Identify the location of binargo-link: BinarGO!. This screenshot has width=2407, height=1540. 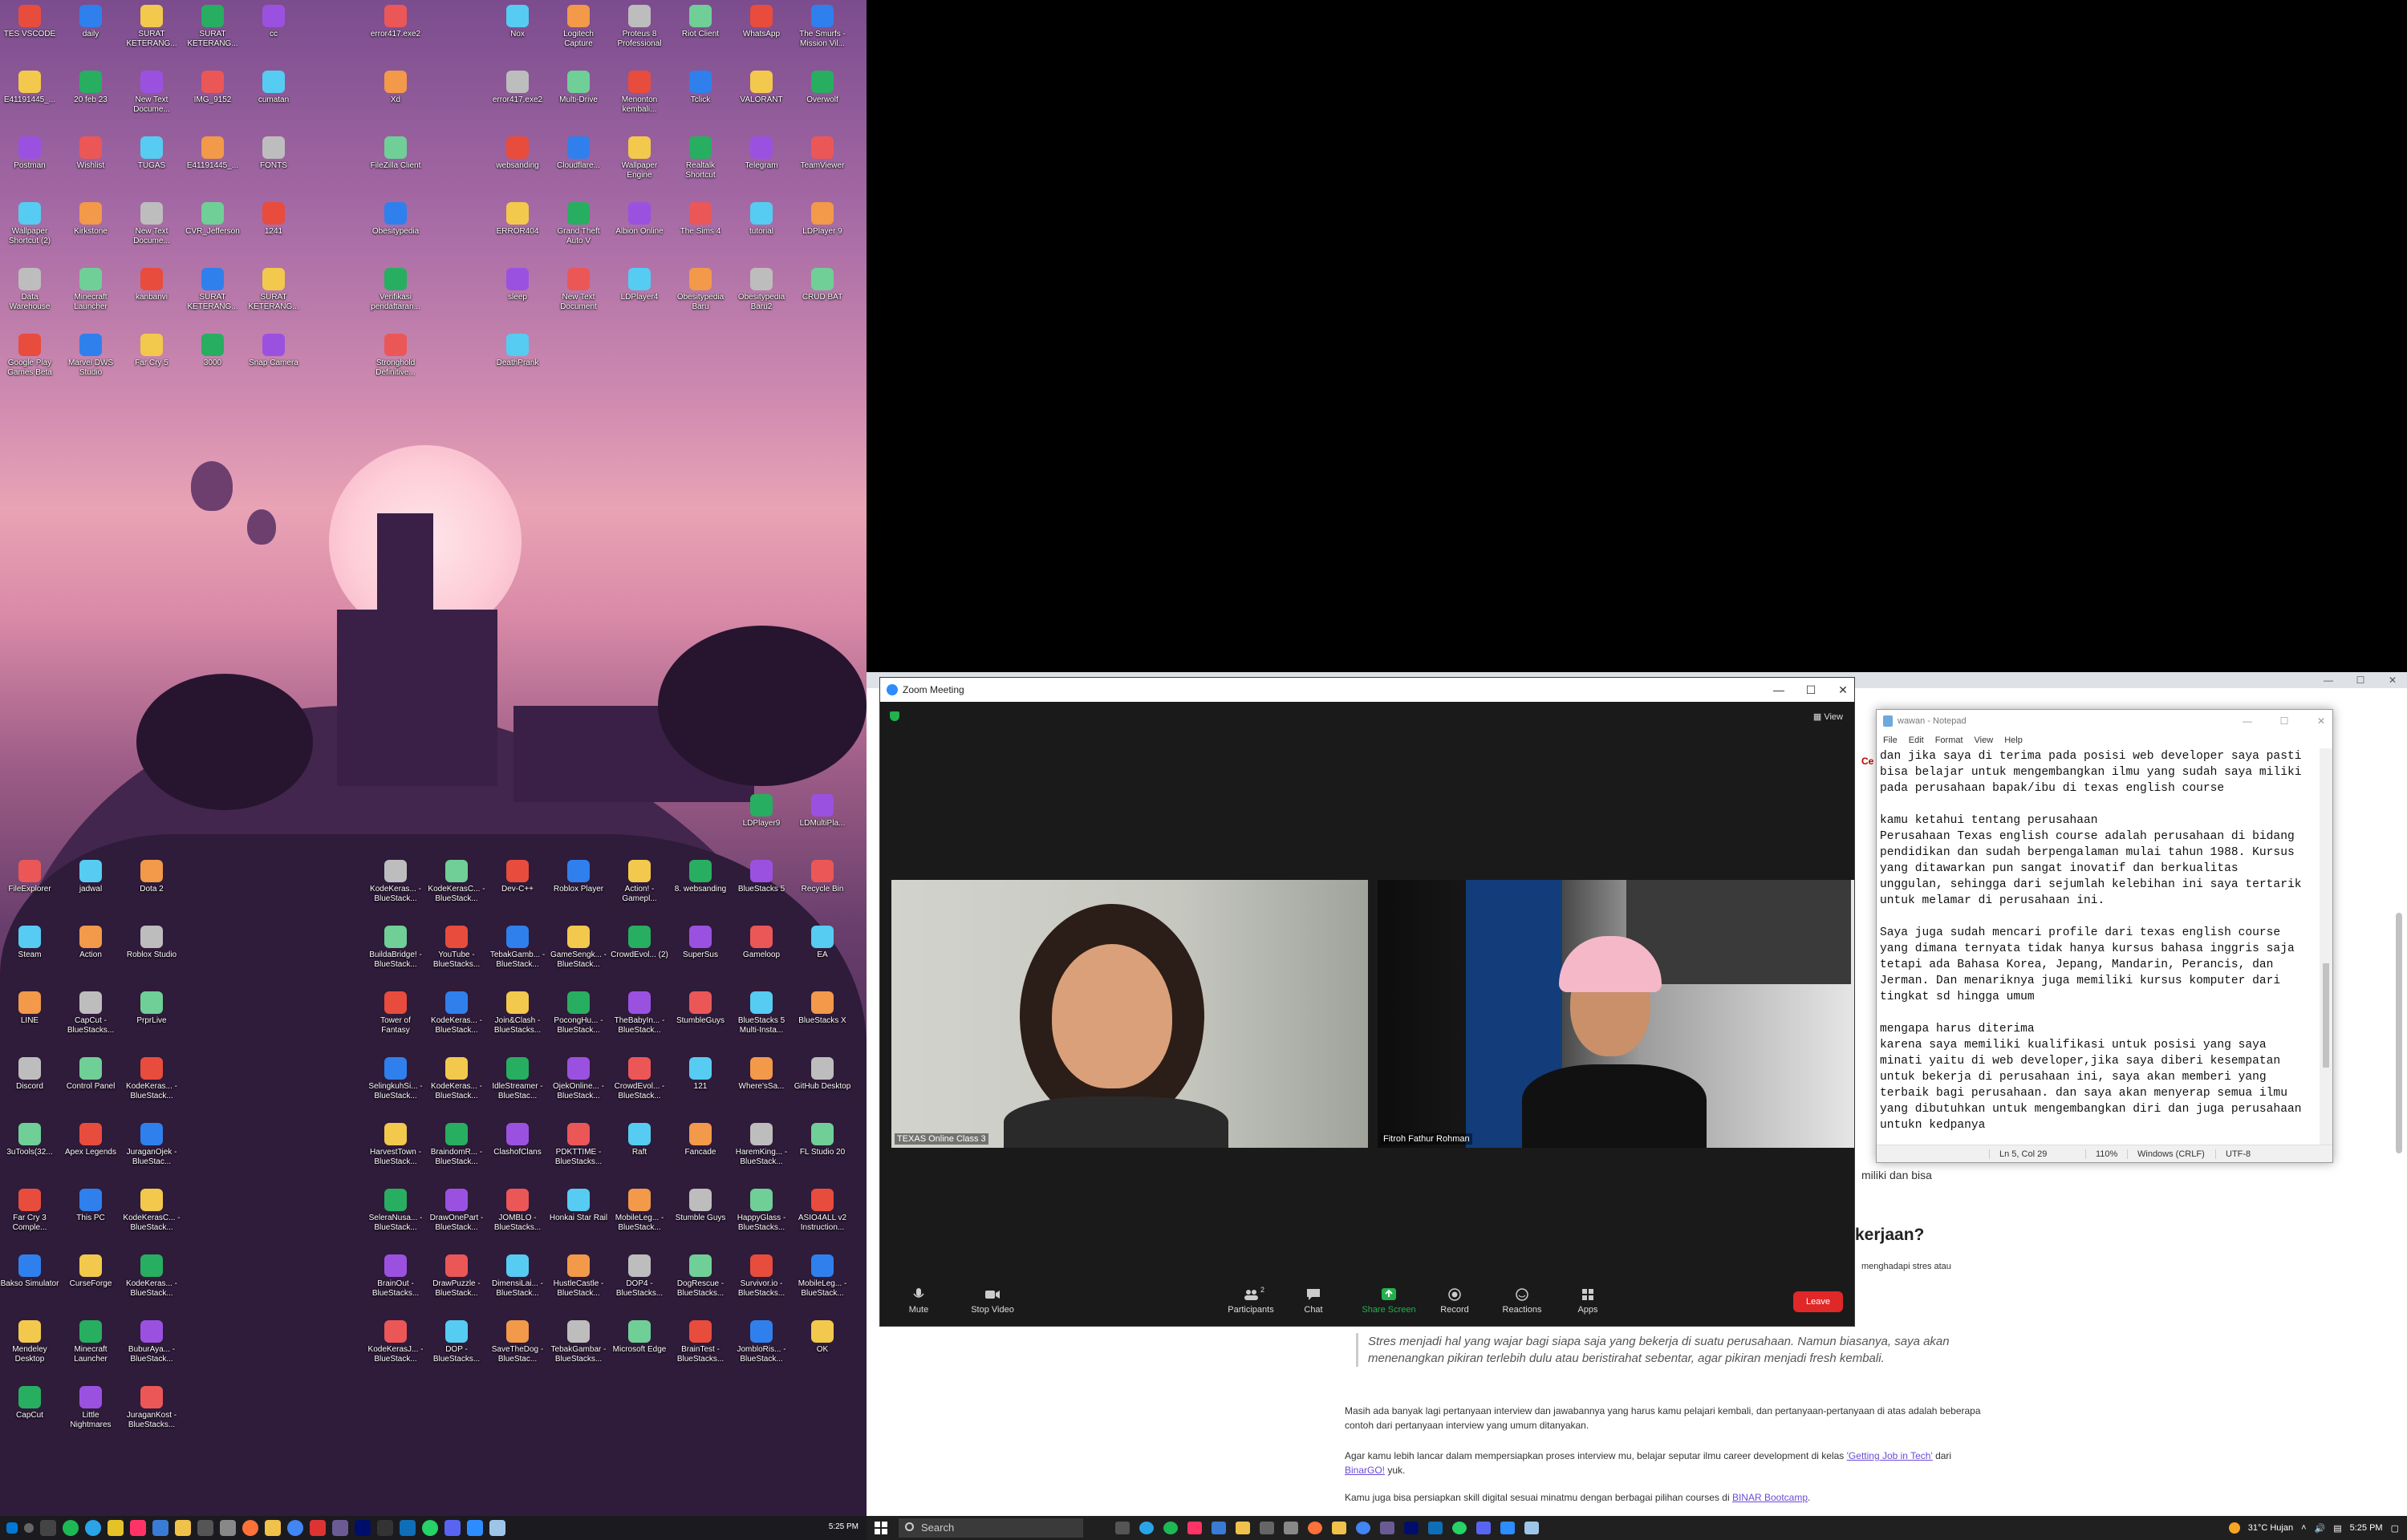
(1365, 1470).